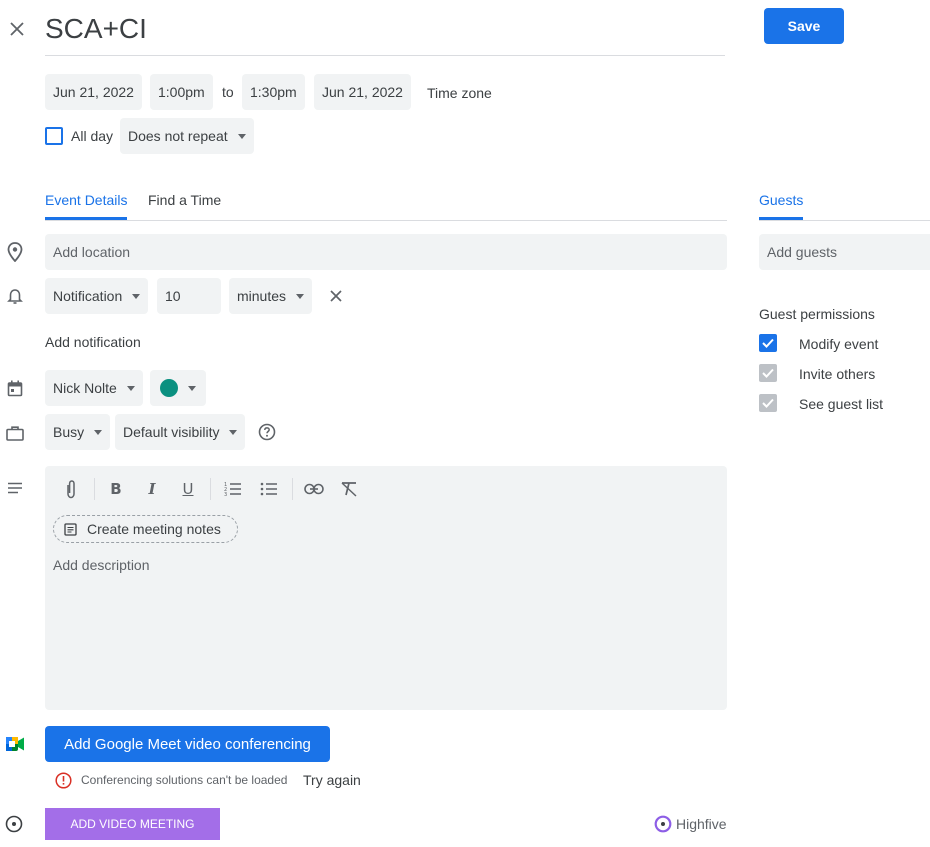 The width and height of the screenshot is (930, 847). I want to click on to-label: to, so click(228, 92).